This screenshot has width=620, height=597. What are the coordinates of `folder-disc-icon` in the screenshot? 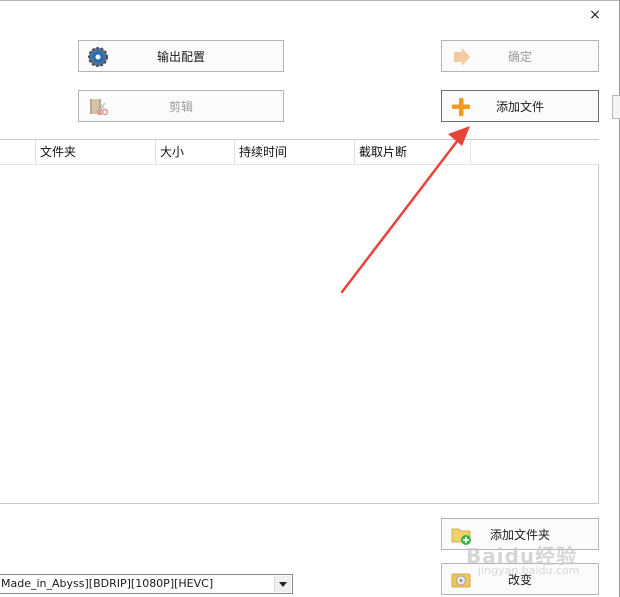 It's located at (461, 580).